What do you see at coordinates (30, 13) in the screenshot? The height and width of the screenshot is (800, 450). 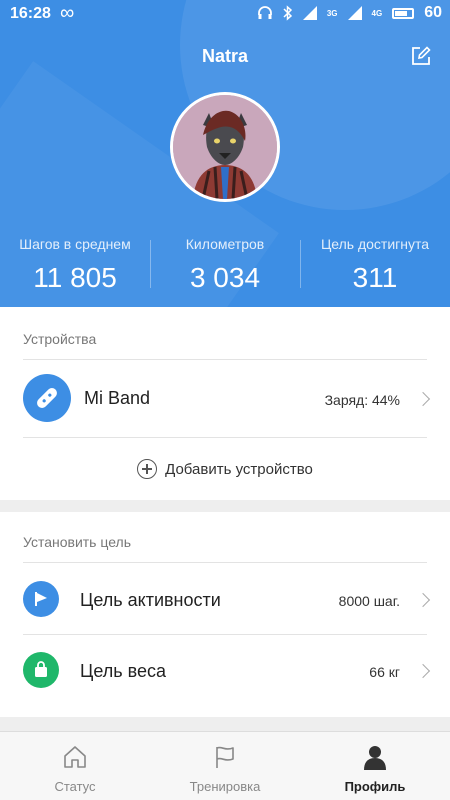 I see `status-time: 16:28` at bounding box center [30, 13].